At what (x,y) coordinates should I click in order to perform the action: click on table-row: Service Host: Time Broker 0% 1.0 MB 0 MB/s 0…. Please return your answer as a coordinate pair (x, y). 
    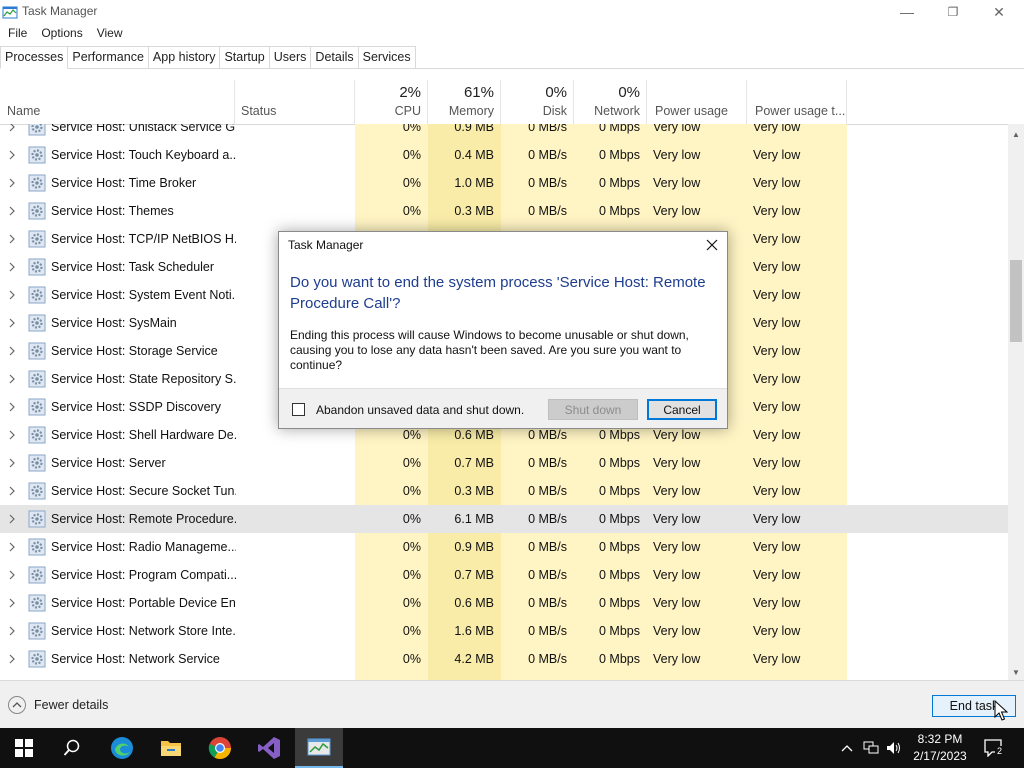
    Looking at the image, I should click on (504, 183).